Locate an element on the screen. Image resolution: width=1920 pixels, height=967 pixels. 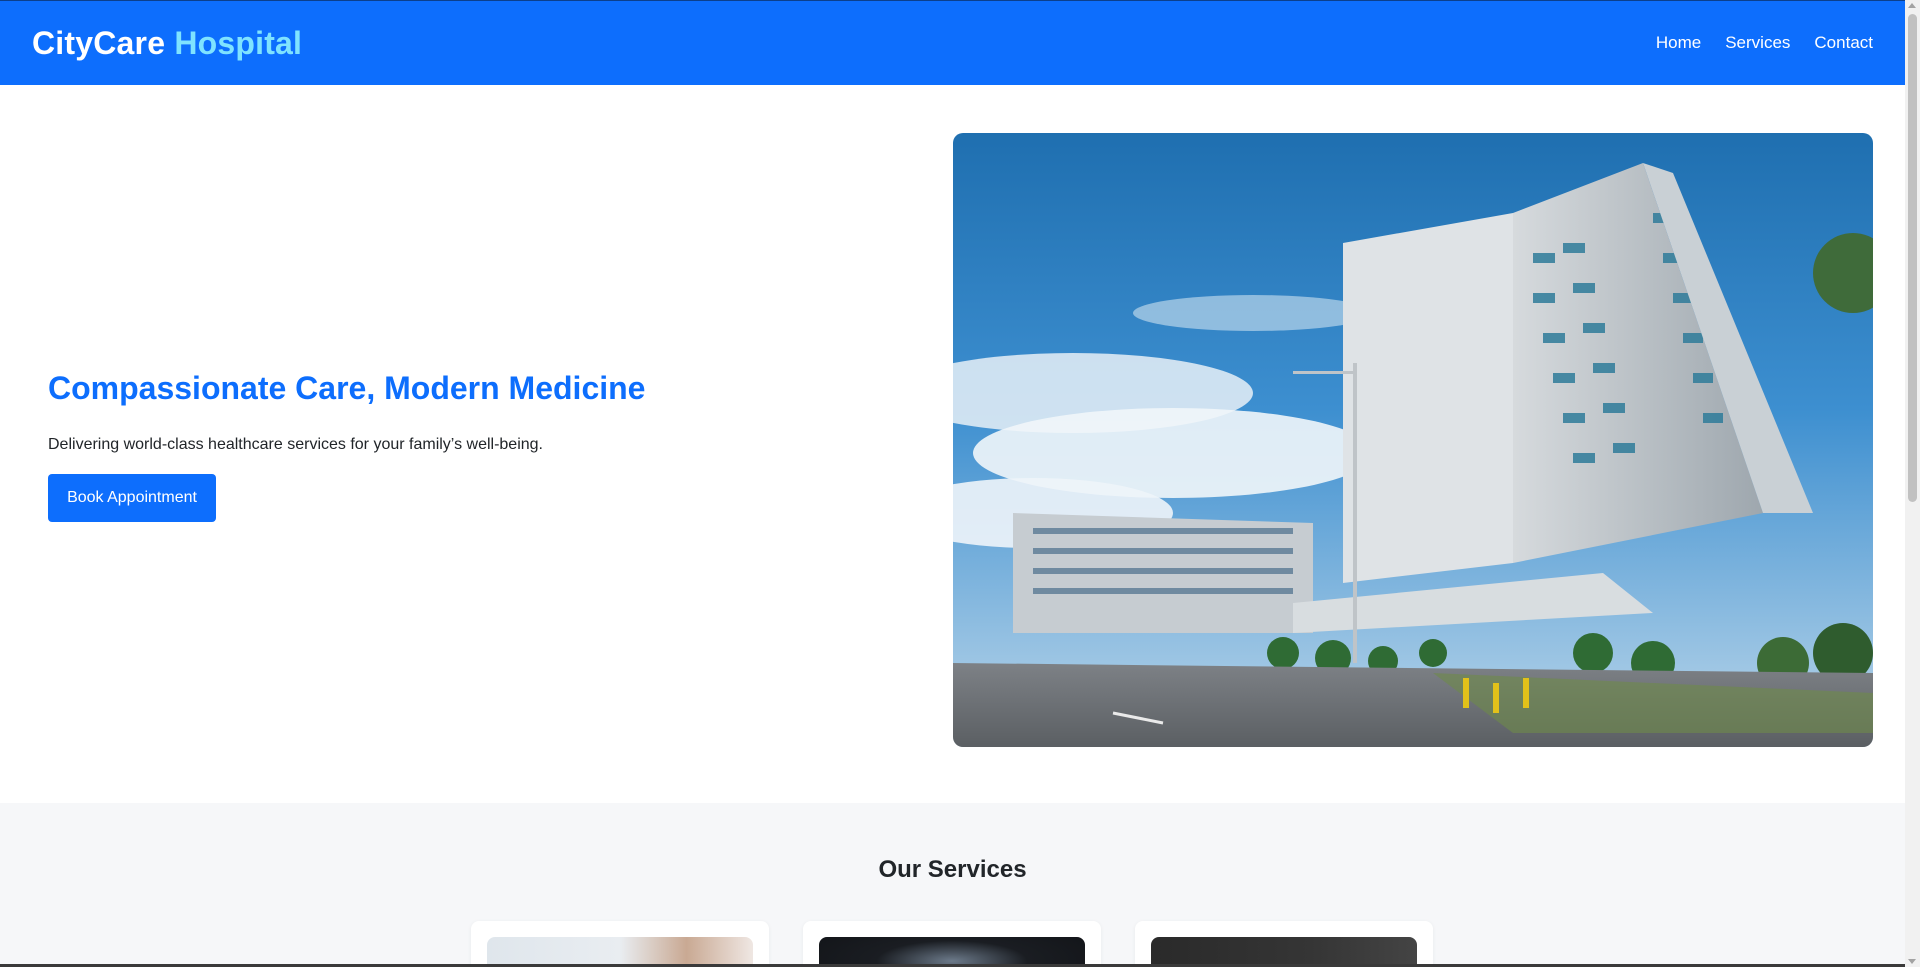
nav-services-link: Services is located at coordinates (1757, 43).